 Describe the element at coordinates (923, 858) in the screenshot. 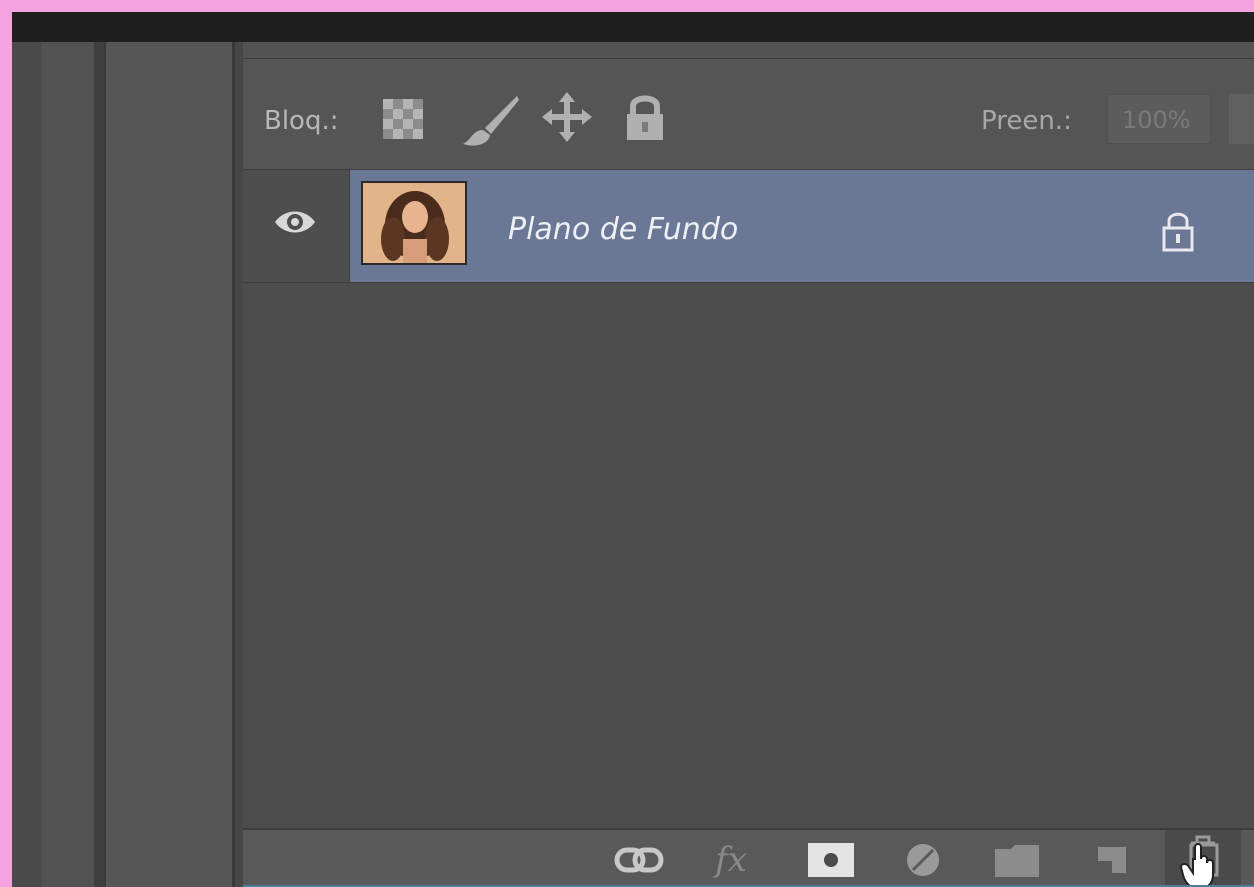

I see `adjustment-icon` at that location.